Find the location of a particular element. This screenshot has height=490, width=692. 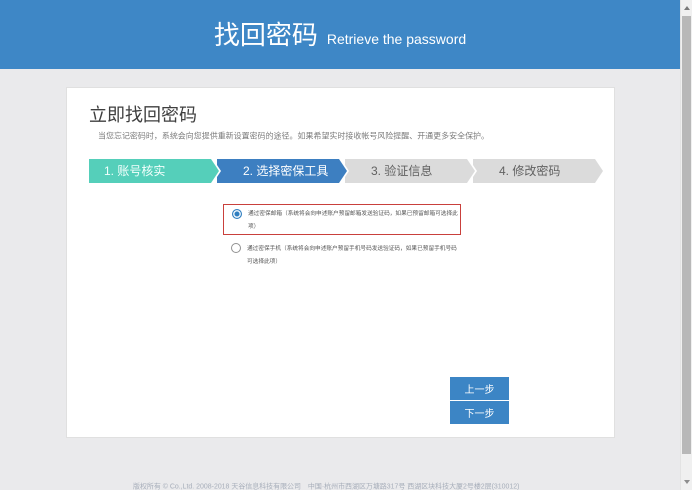

step-4-change-password: 4. 修改密码 is located at coordinates (539, 171).